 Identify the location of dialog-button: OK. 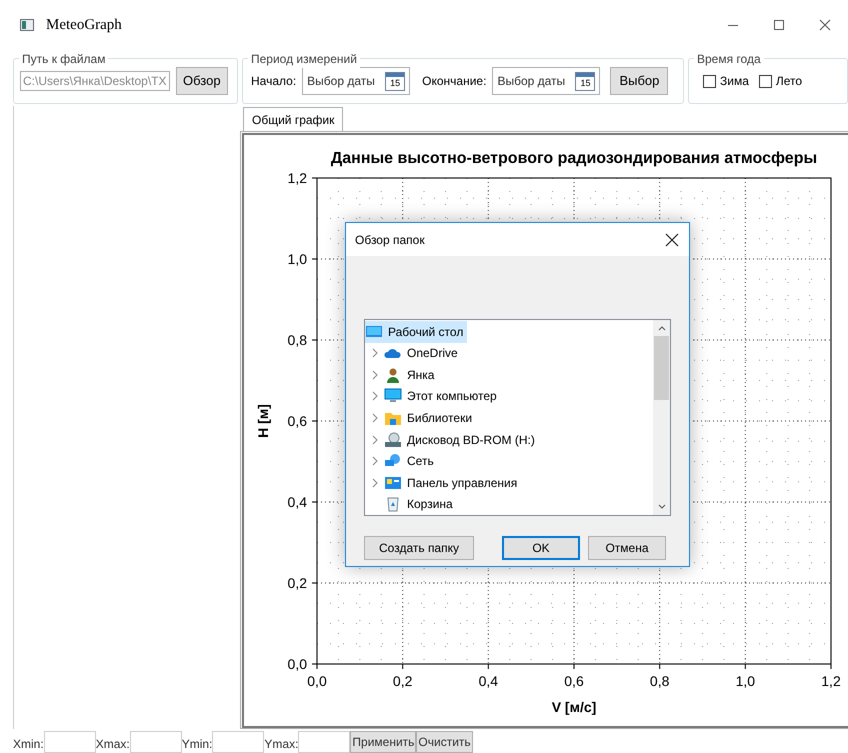
(541, 548).